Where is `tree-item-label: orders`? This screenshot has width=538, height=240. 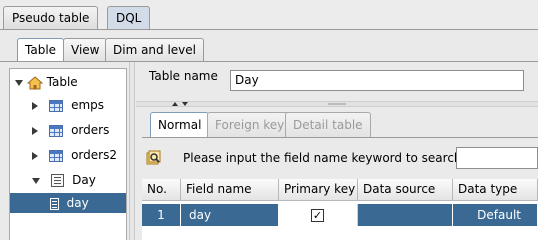 tree-item-label: orders is located at coordinates (90, 130).